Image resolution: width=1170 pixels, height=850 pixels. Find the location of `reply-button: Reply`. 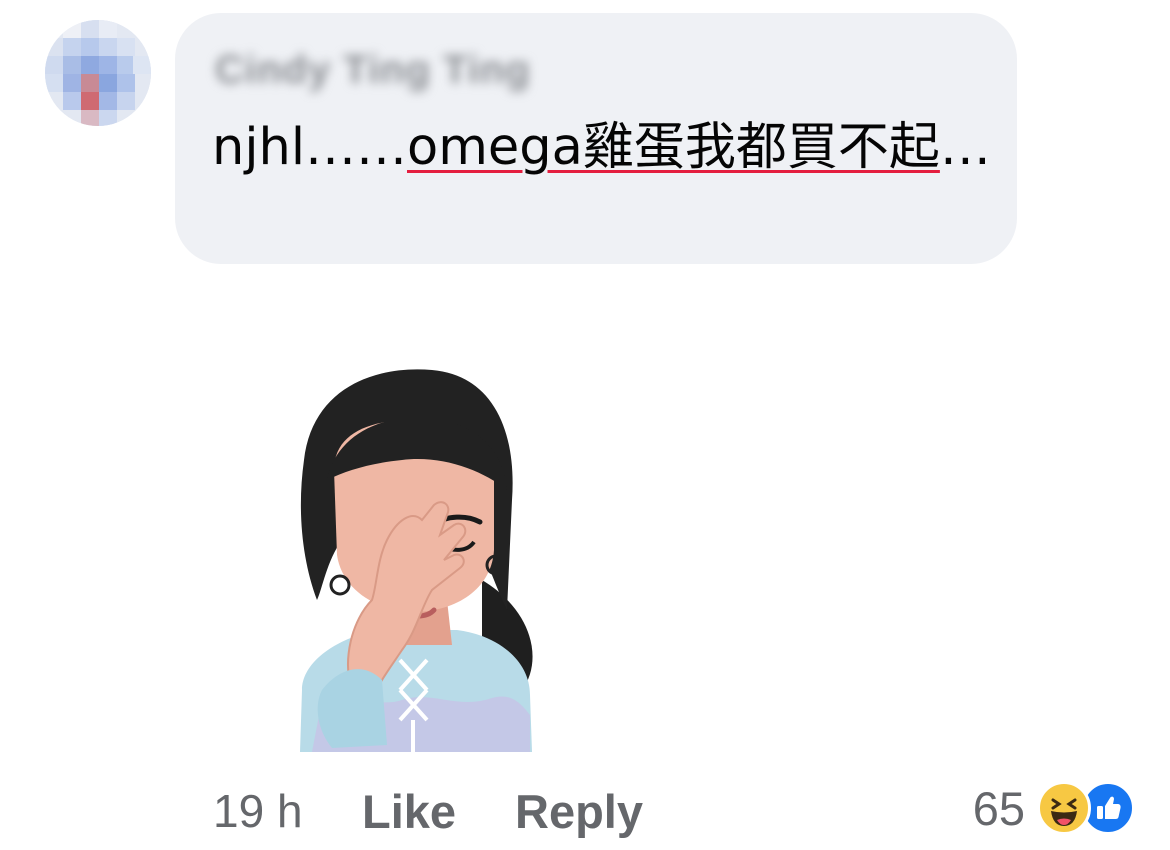

reply-button: Reply is located at coordinates (579, 811).